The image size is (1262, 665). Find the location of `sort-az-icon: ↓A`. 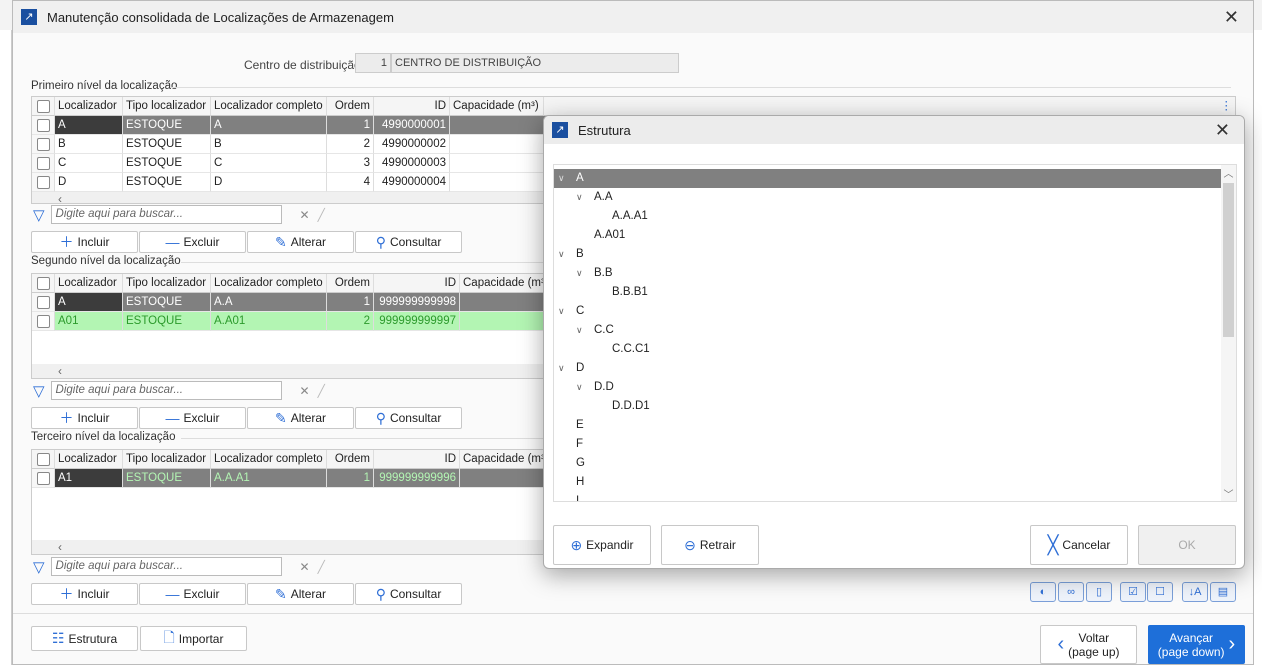

sort-az-icon: ↓A is located at coordinates (1195, 592).